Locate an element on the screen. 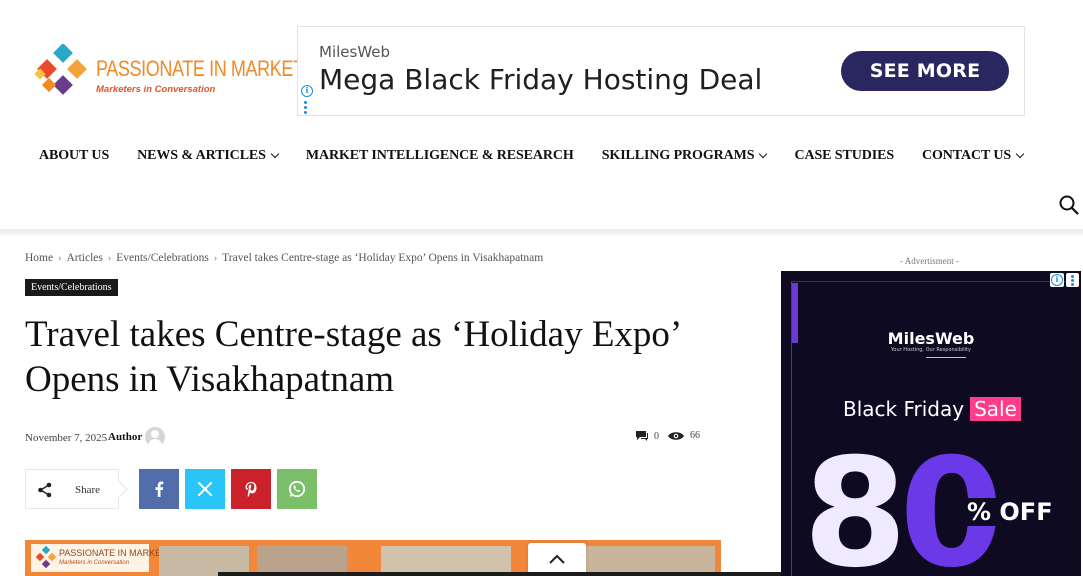 This screenshot has height=576, width=1083. share-label: Share is located at coordinates (88, 490).